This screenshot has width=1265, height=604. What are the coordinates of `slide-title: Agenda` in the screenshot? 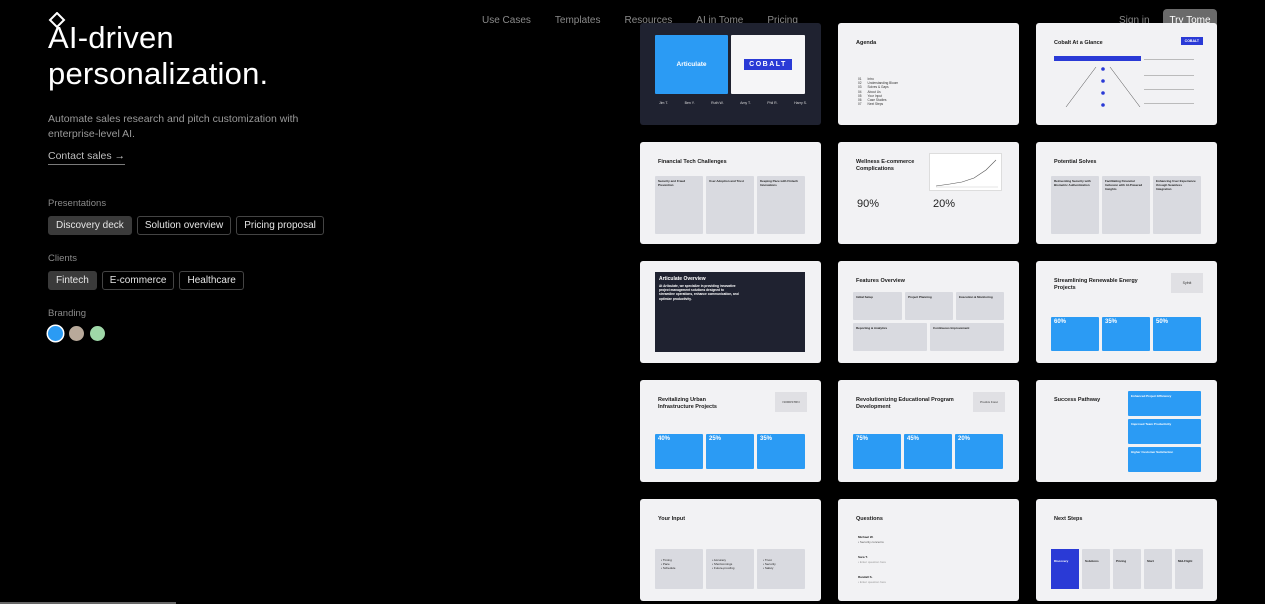 It's located at (866, 43).